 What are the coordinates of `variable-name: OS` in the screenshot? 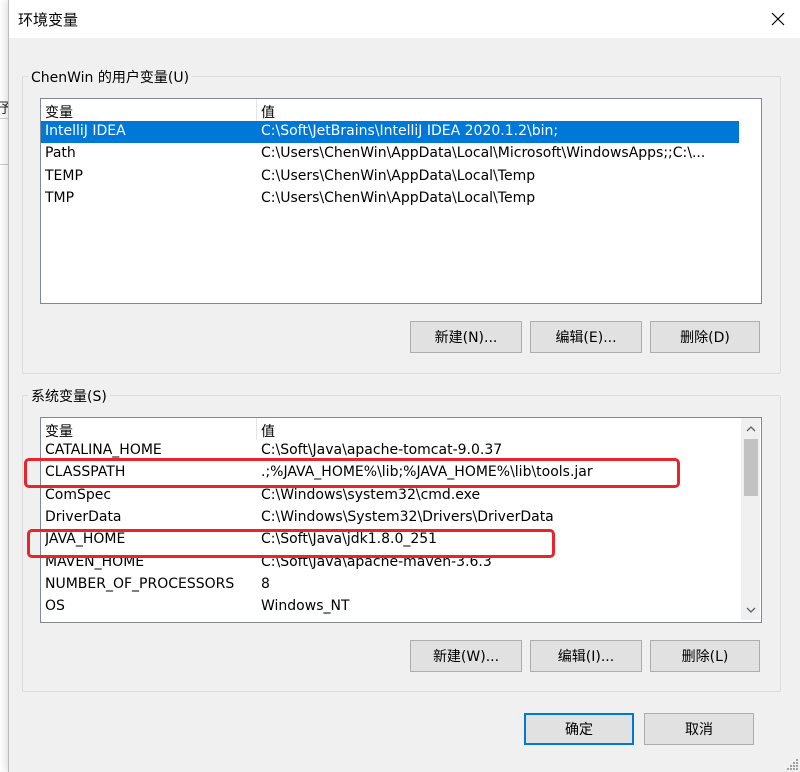 It's located at (55, 606).